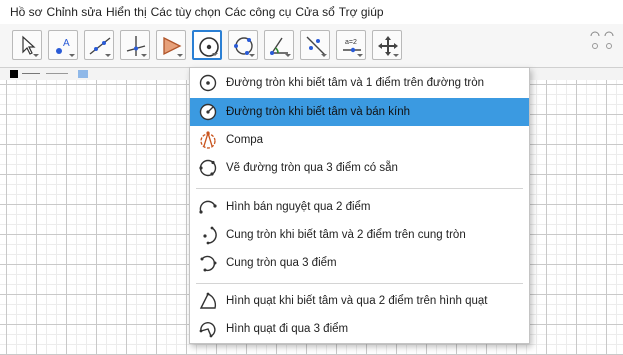 The height and width of the screenshot is (355, 623). What do you see at coordinates (14, 74) in the screenshot?
I see `color-swatch` at bounding box center [14, 74].